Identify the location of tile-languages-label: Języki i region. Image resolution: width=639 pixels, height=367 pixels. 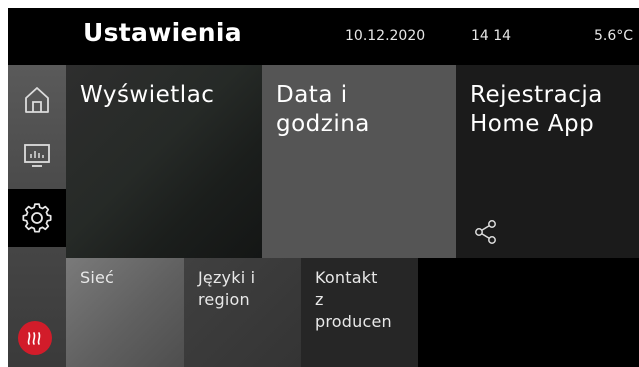
(227, 288).